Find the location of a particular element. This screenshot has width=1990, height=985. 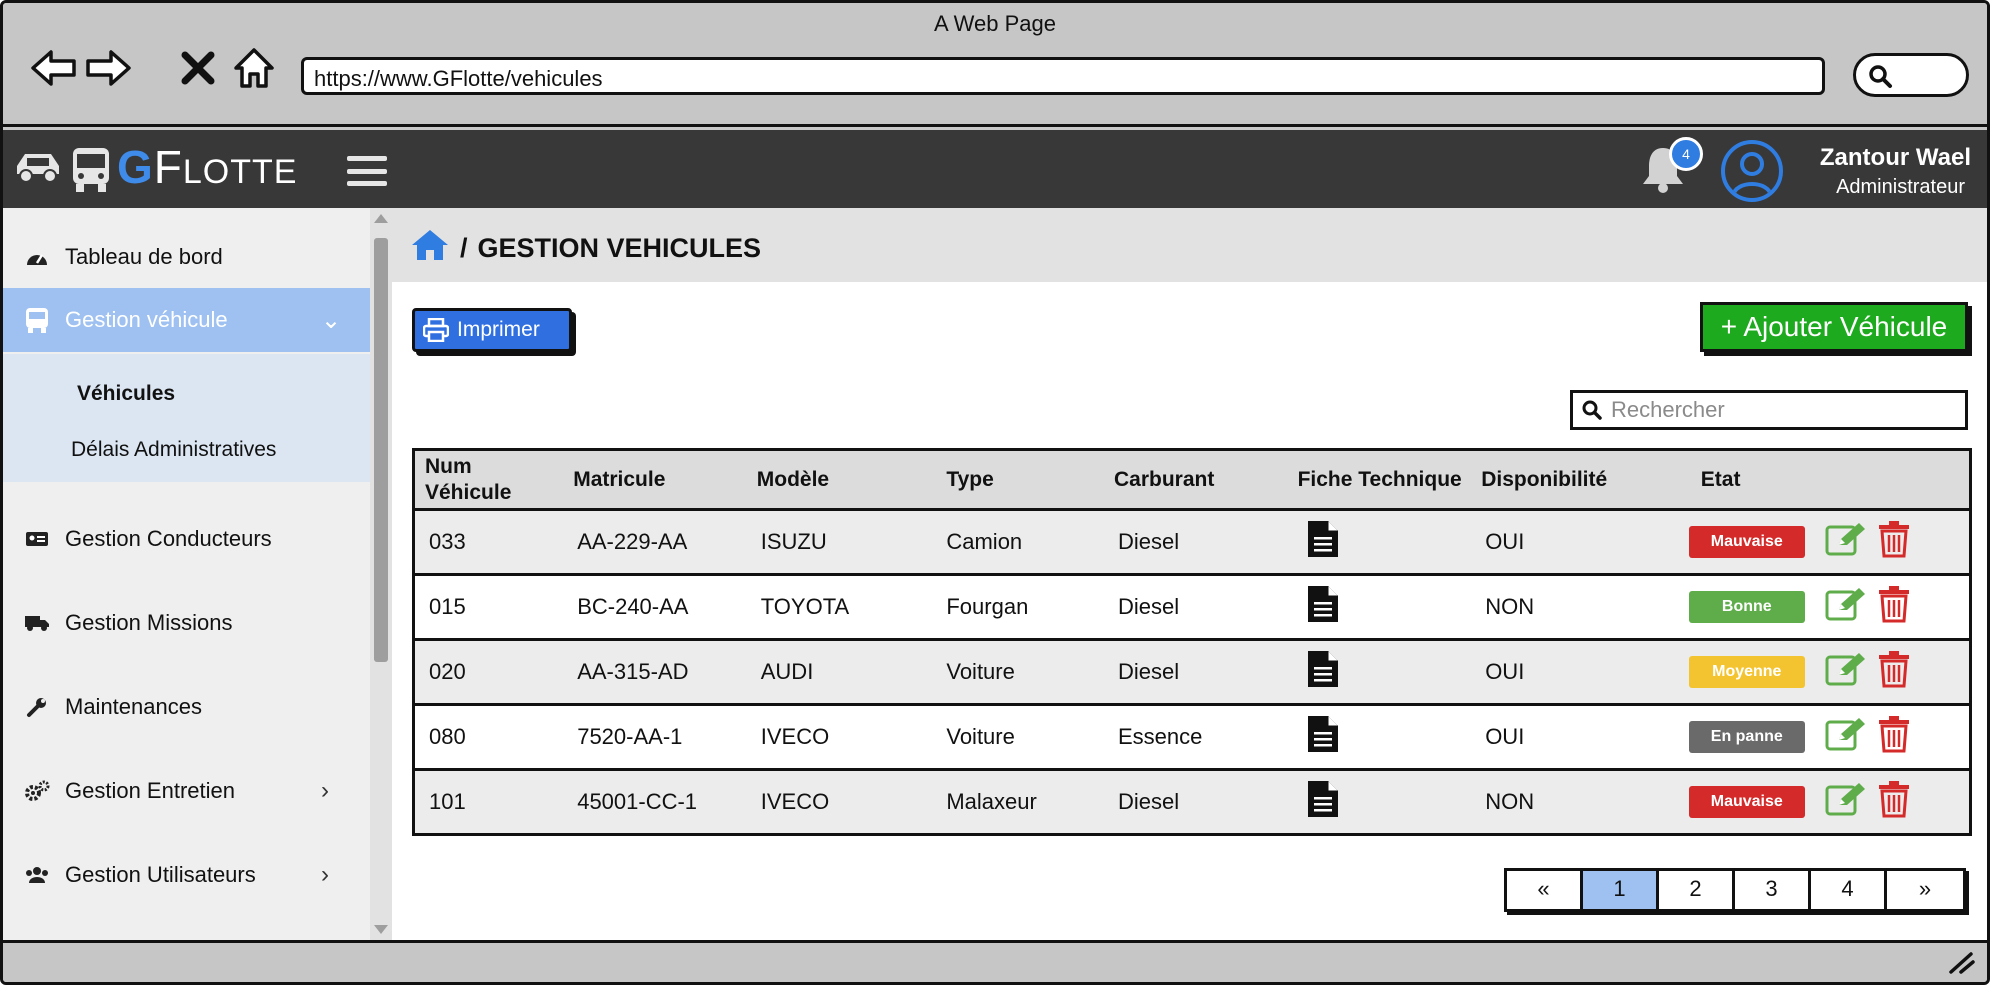

column-header: Matricule is located at coordinates (655, 480).